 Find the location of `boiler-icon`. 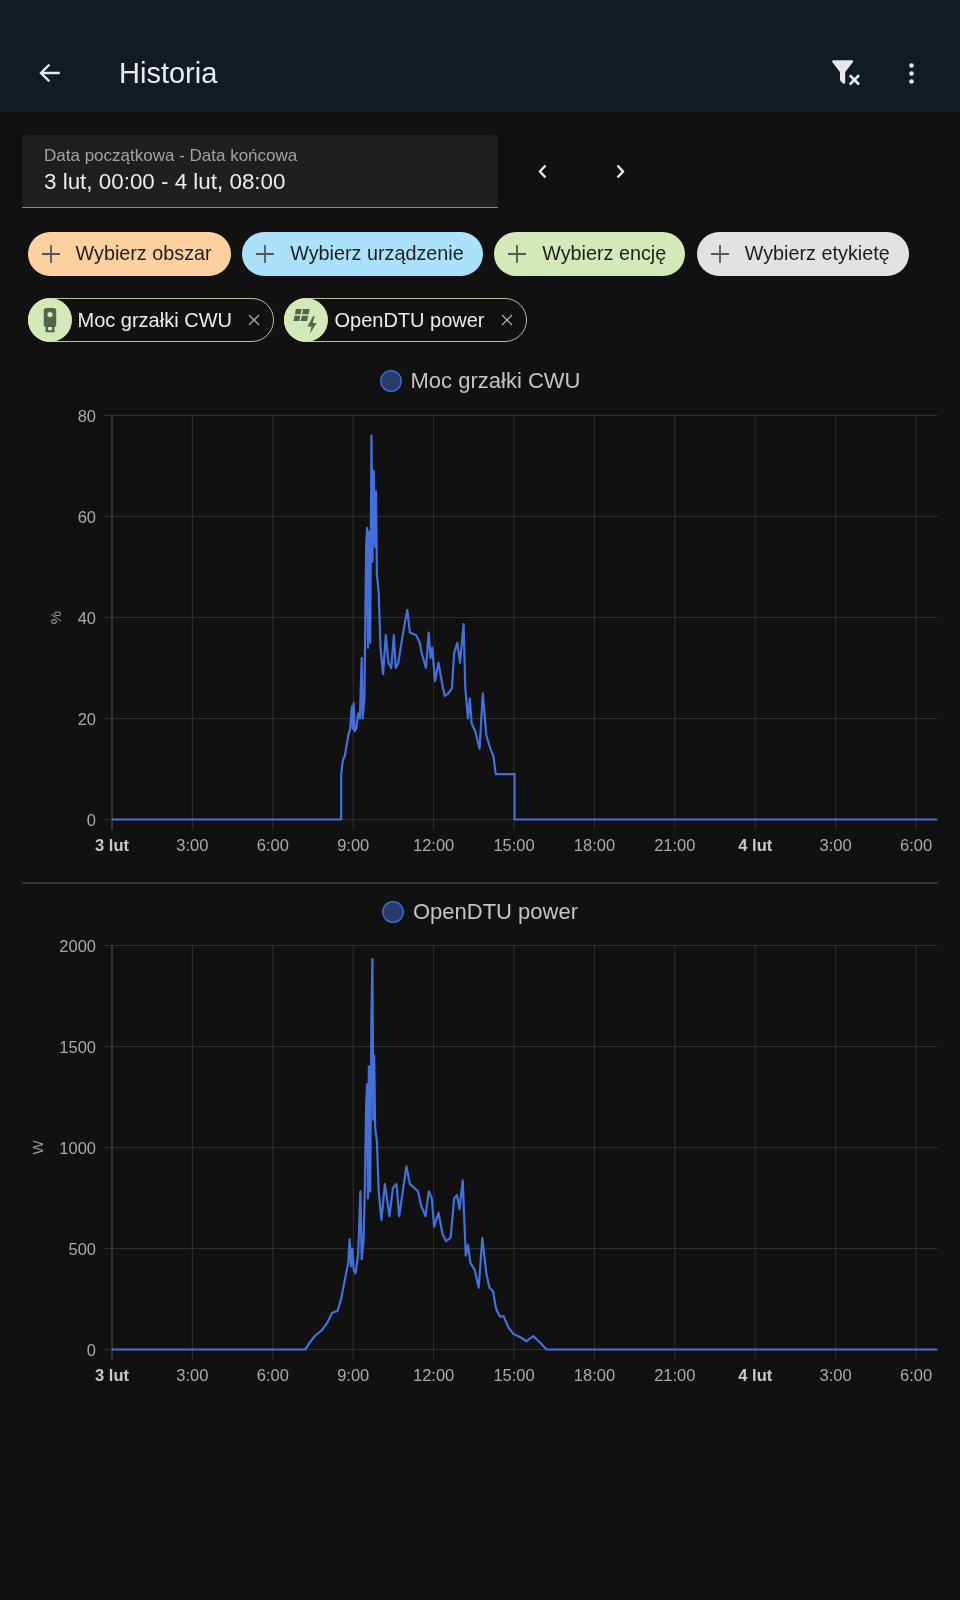

boiler-icon is located at coordinates (49, 320).